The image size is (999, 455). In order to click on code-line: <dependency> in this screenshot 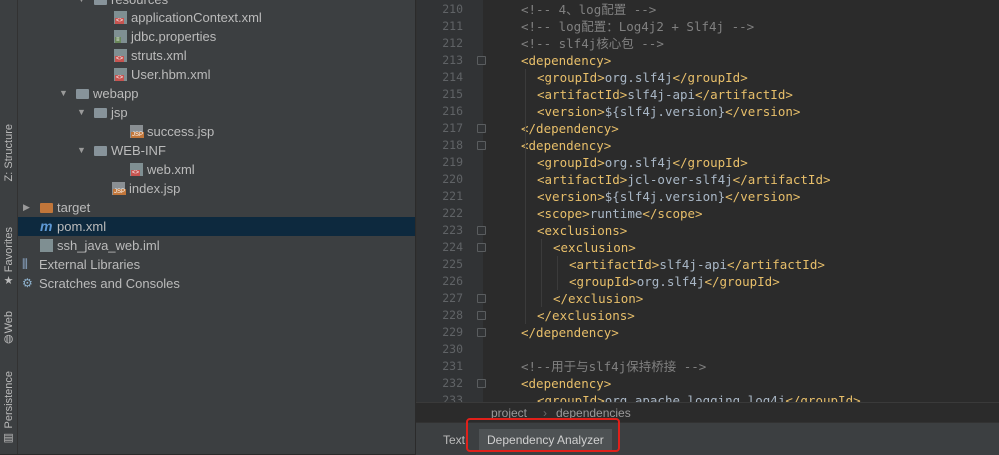, I will do `click(566, 145)`.